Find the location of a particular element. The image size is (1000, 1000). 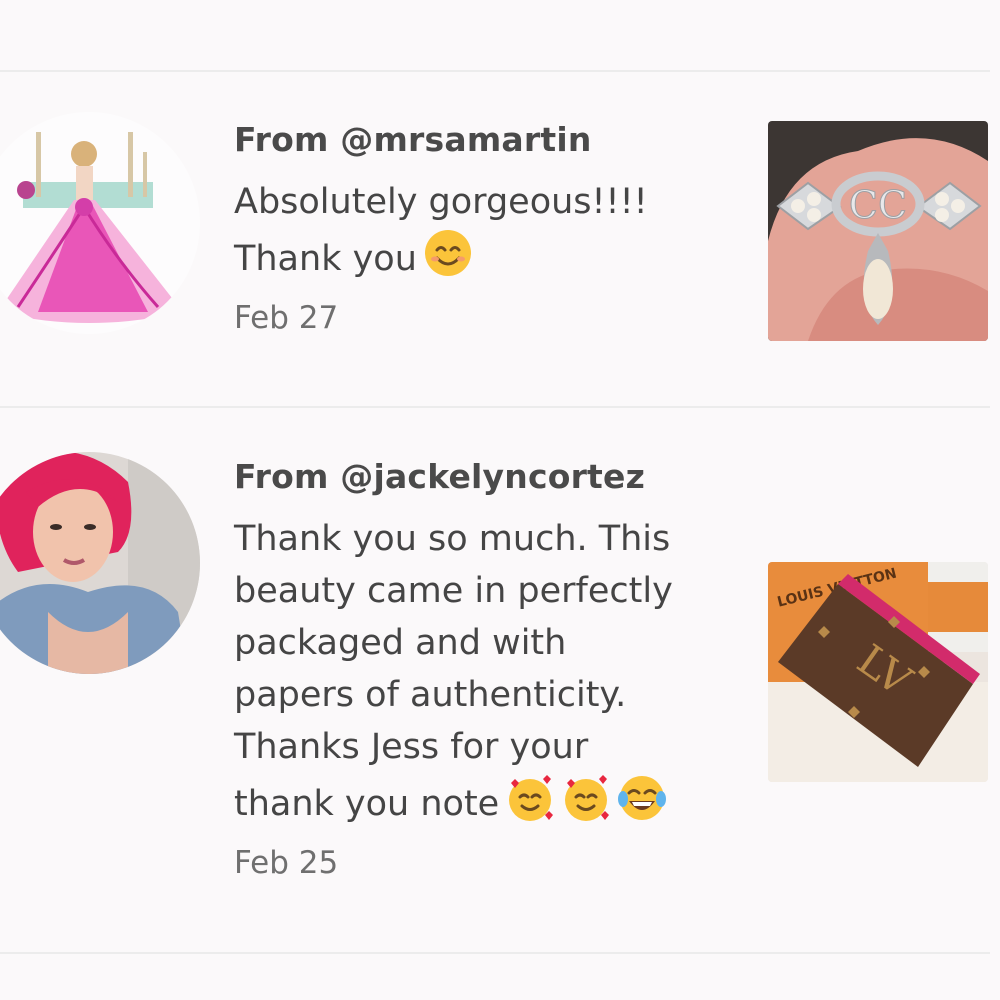

smiling-face-emoji is located at coordinates (448, 253).